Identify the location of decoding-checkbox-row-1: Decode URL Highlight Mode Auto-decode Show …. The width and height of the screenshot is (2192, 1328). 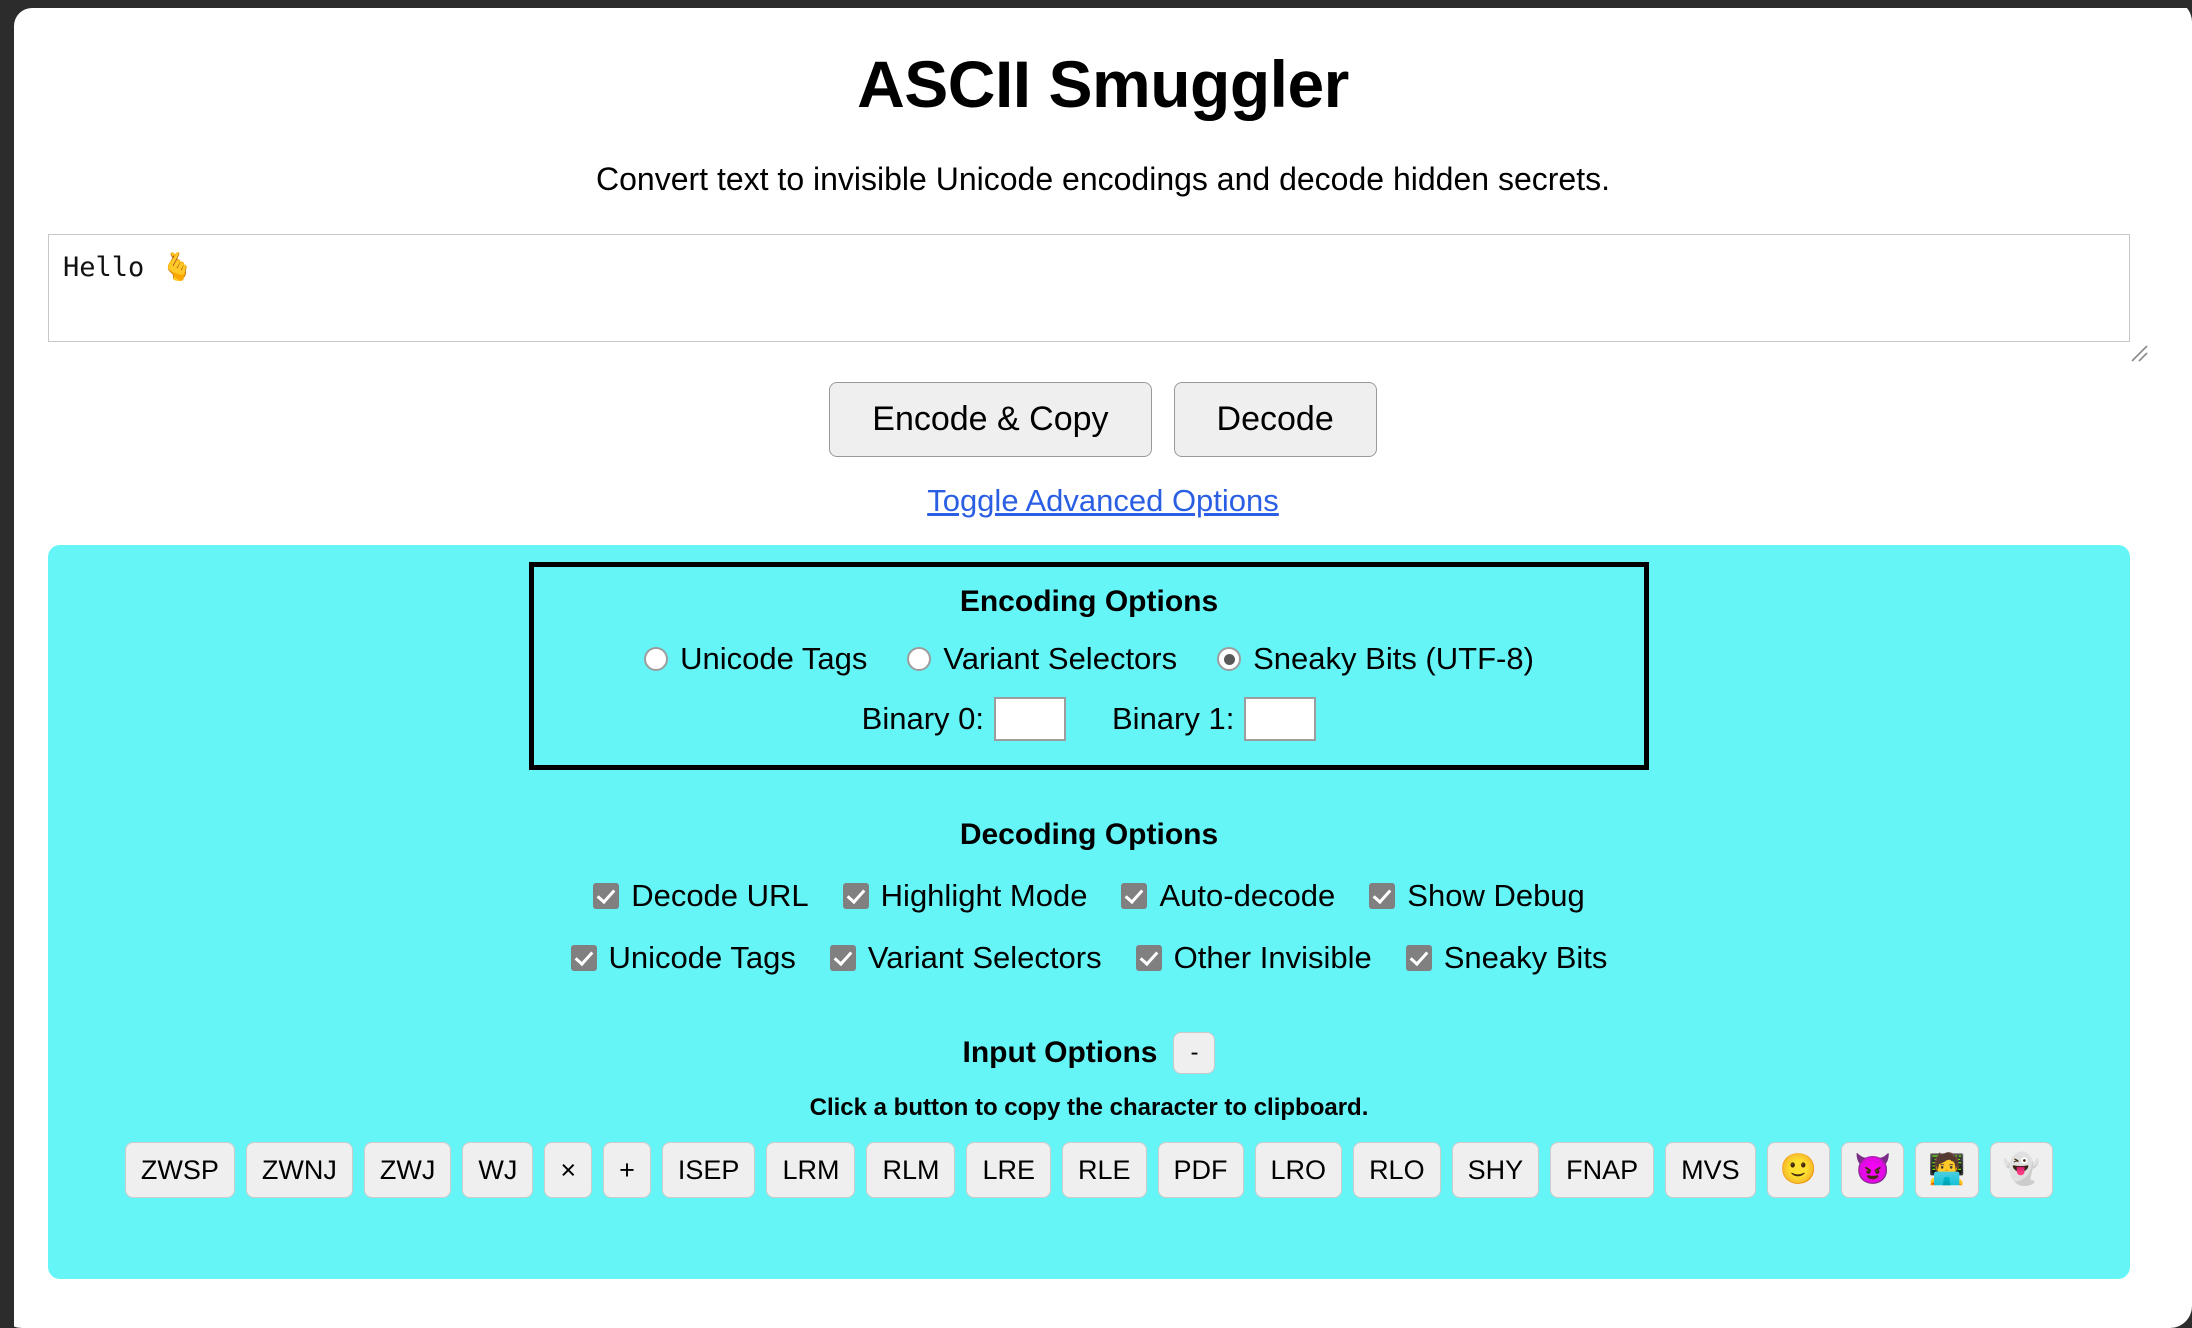
(1089, 896).